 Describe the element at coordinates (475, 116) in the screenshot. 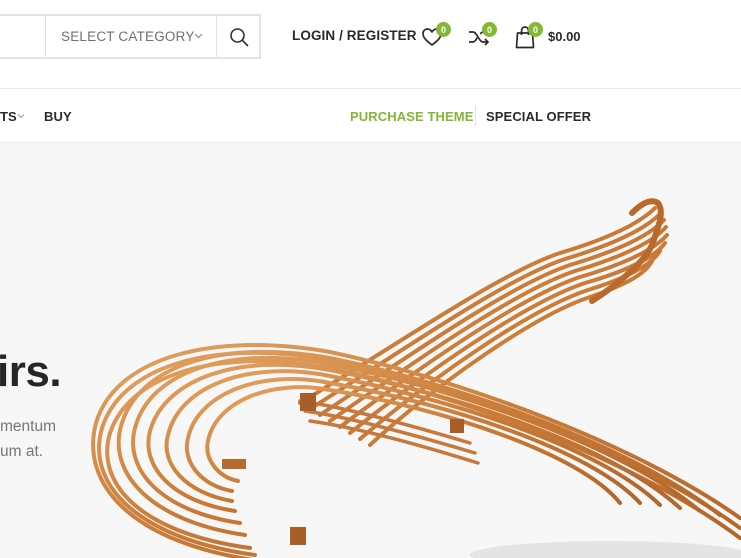

I see `nav-divider` at that location.